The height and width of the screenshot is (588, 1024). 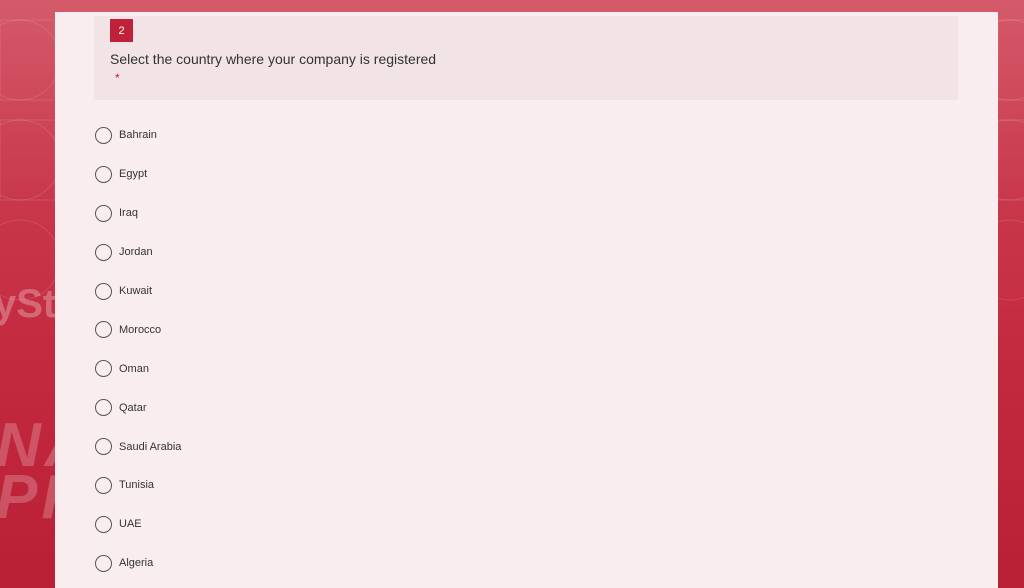 What do you see at coordinates (133, 407) in the screenshot?
I see `option-label: Qatar` at bounding box center [133, 407].